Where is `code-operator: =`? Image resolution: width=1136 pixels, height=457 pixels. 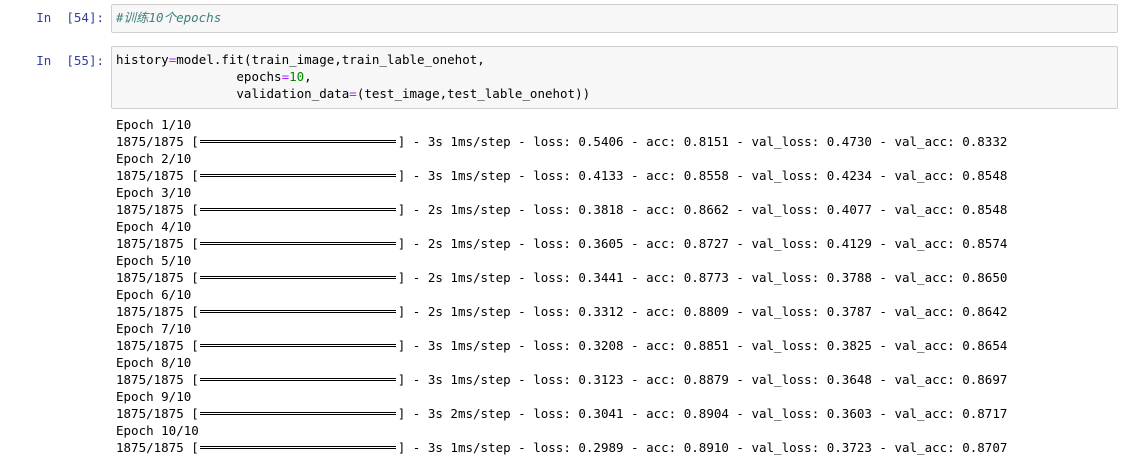 code-operator: = is located at coordinates (285, 76).